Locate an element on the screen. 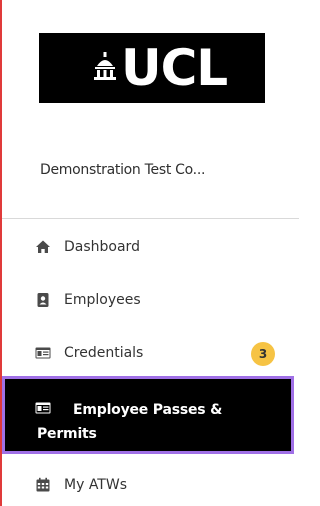 Image resolution: width=320 pixels, height=506 pixels. sidebar-item-label: Employee Passes & Permits is located at coordinates (130, 422).